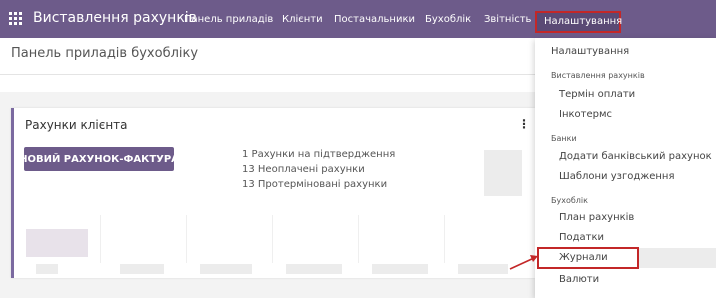  I want to click on card-title: Рахунки клієнта, so click(76, 125).